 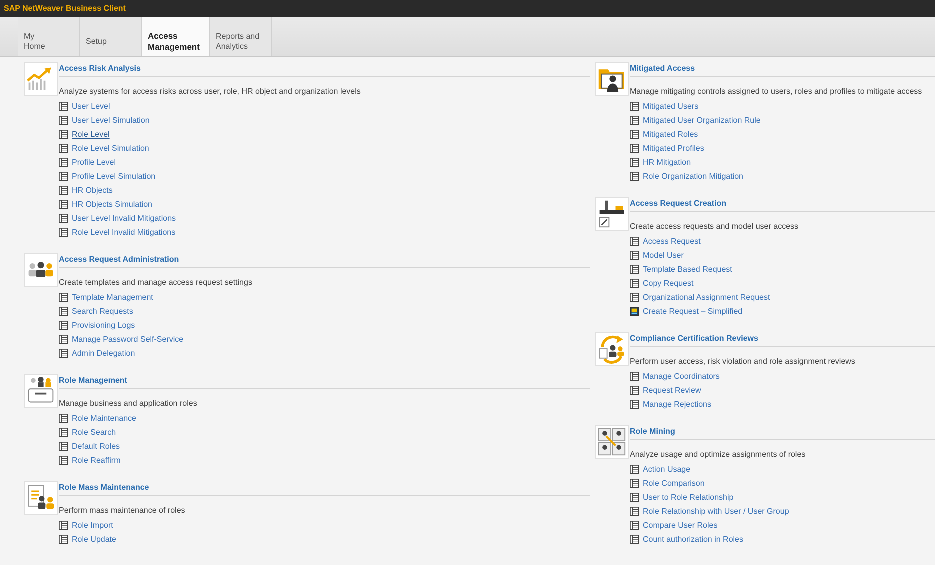 What do you see at coordinates (715, 227) in the screenshot?
I see `section-description: Create access requests and model user access` at bounding box center [715, 227].